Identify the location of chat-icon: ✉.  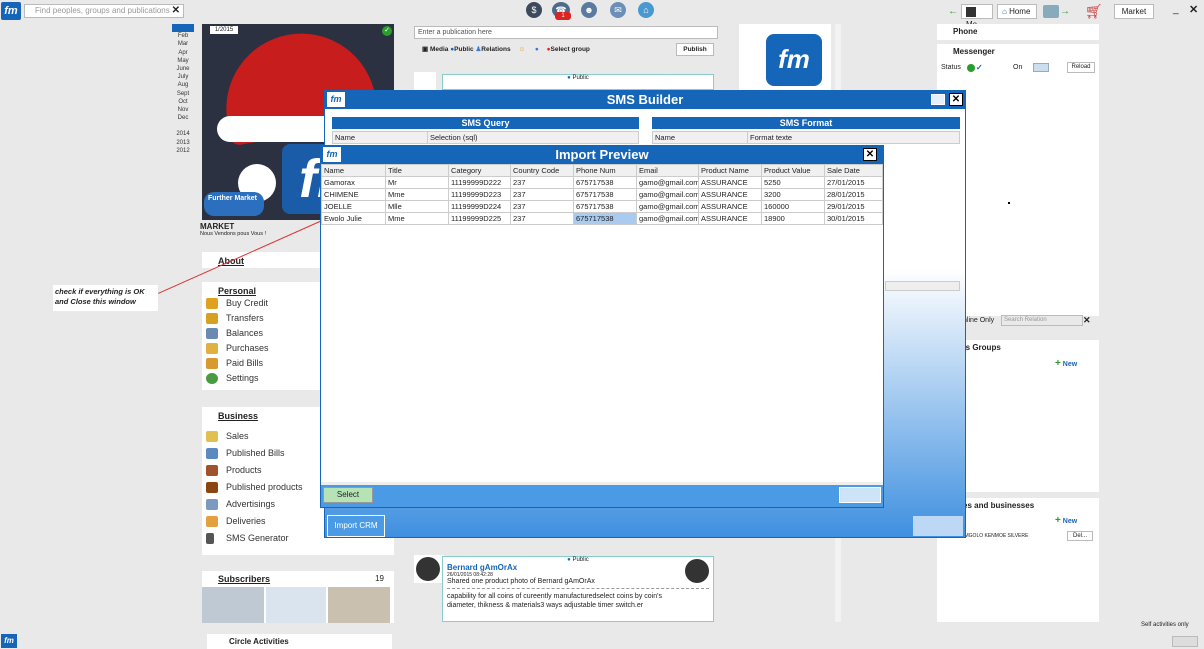
(618, 10).